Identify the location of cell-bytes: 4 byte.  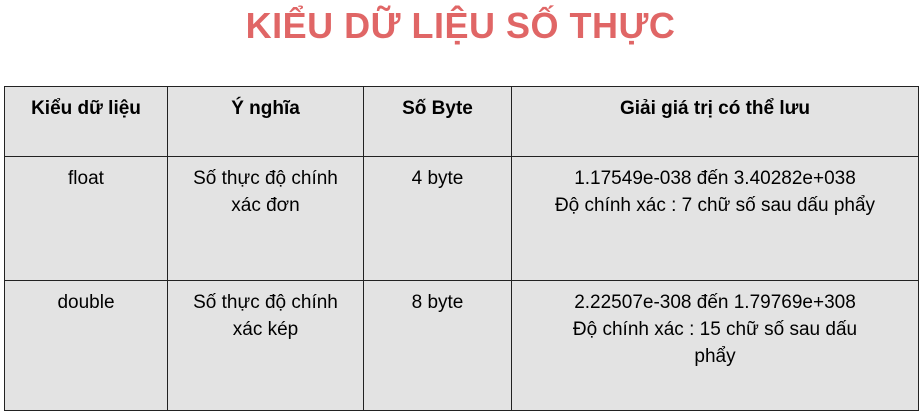
(437, 218).